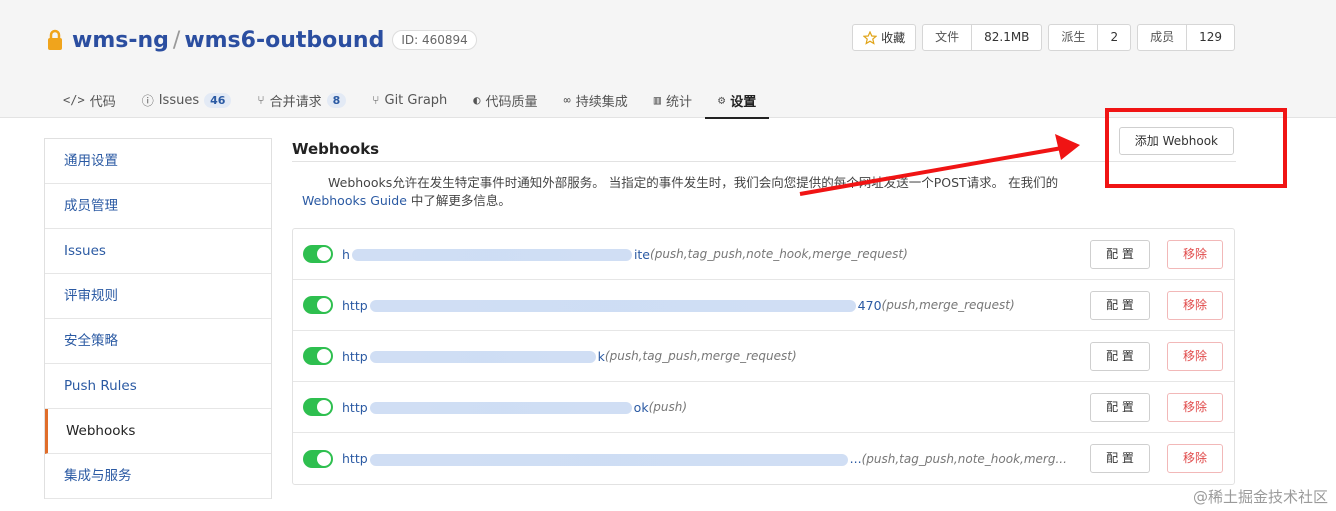  Describe the element at coordinates (179, 100) in the screenshot. I see `tab-label: Issues` at that location.